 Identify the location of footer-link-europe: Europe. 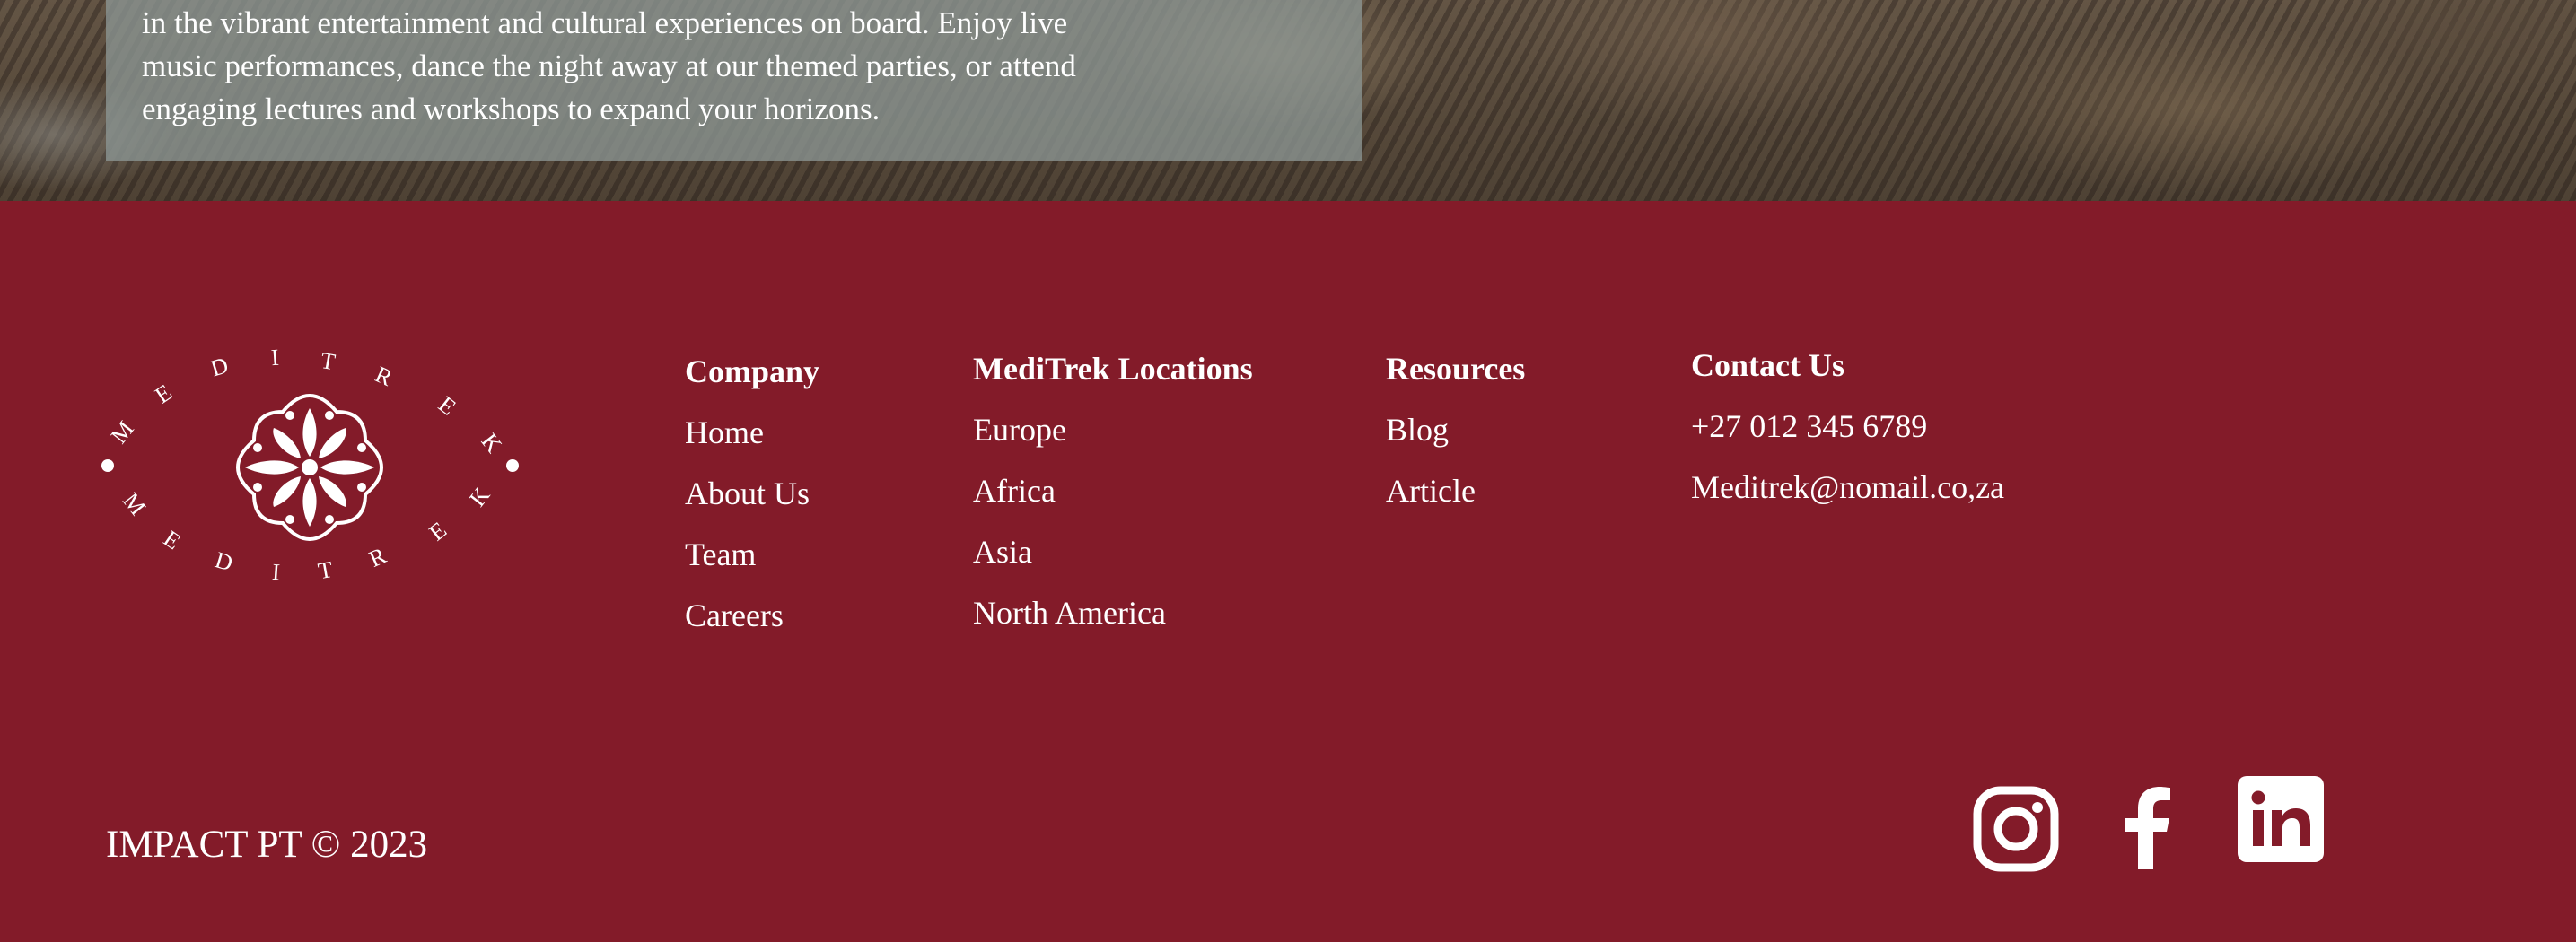
(1113, 438).